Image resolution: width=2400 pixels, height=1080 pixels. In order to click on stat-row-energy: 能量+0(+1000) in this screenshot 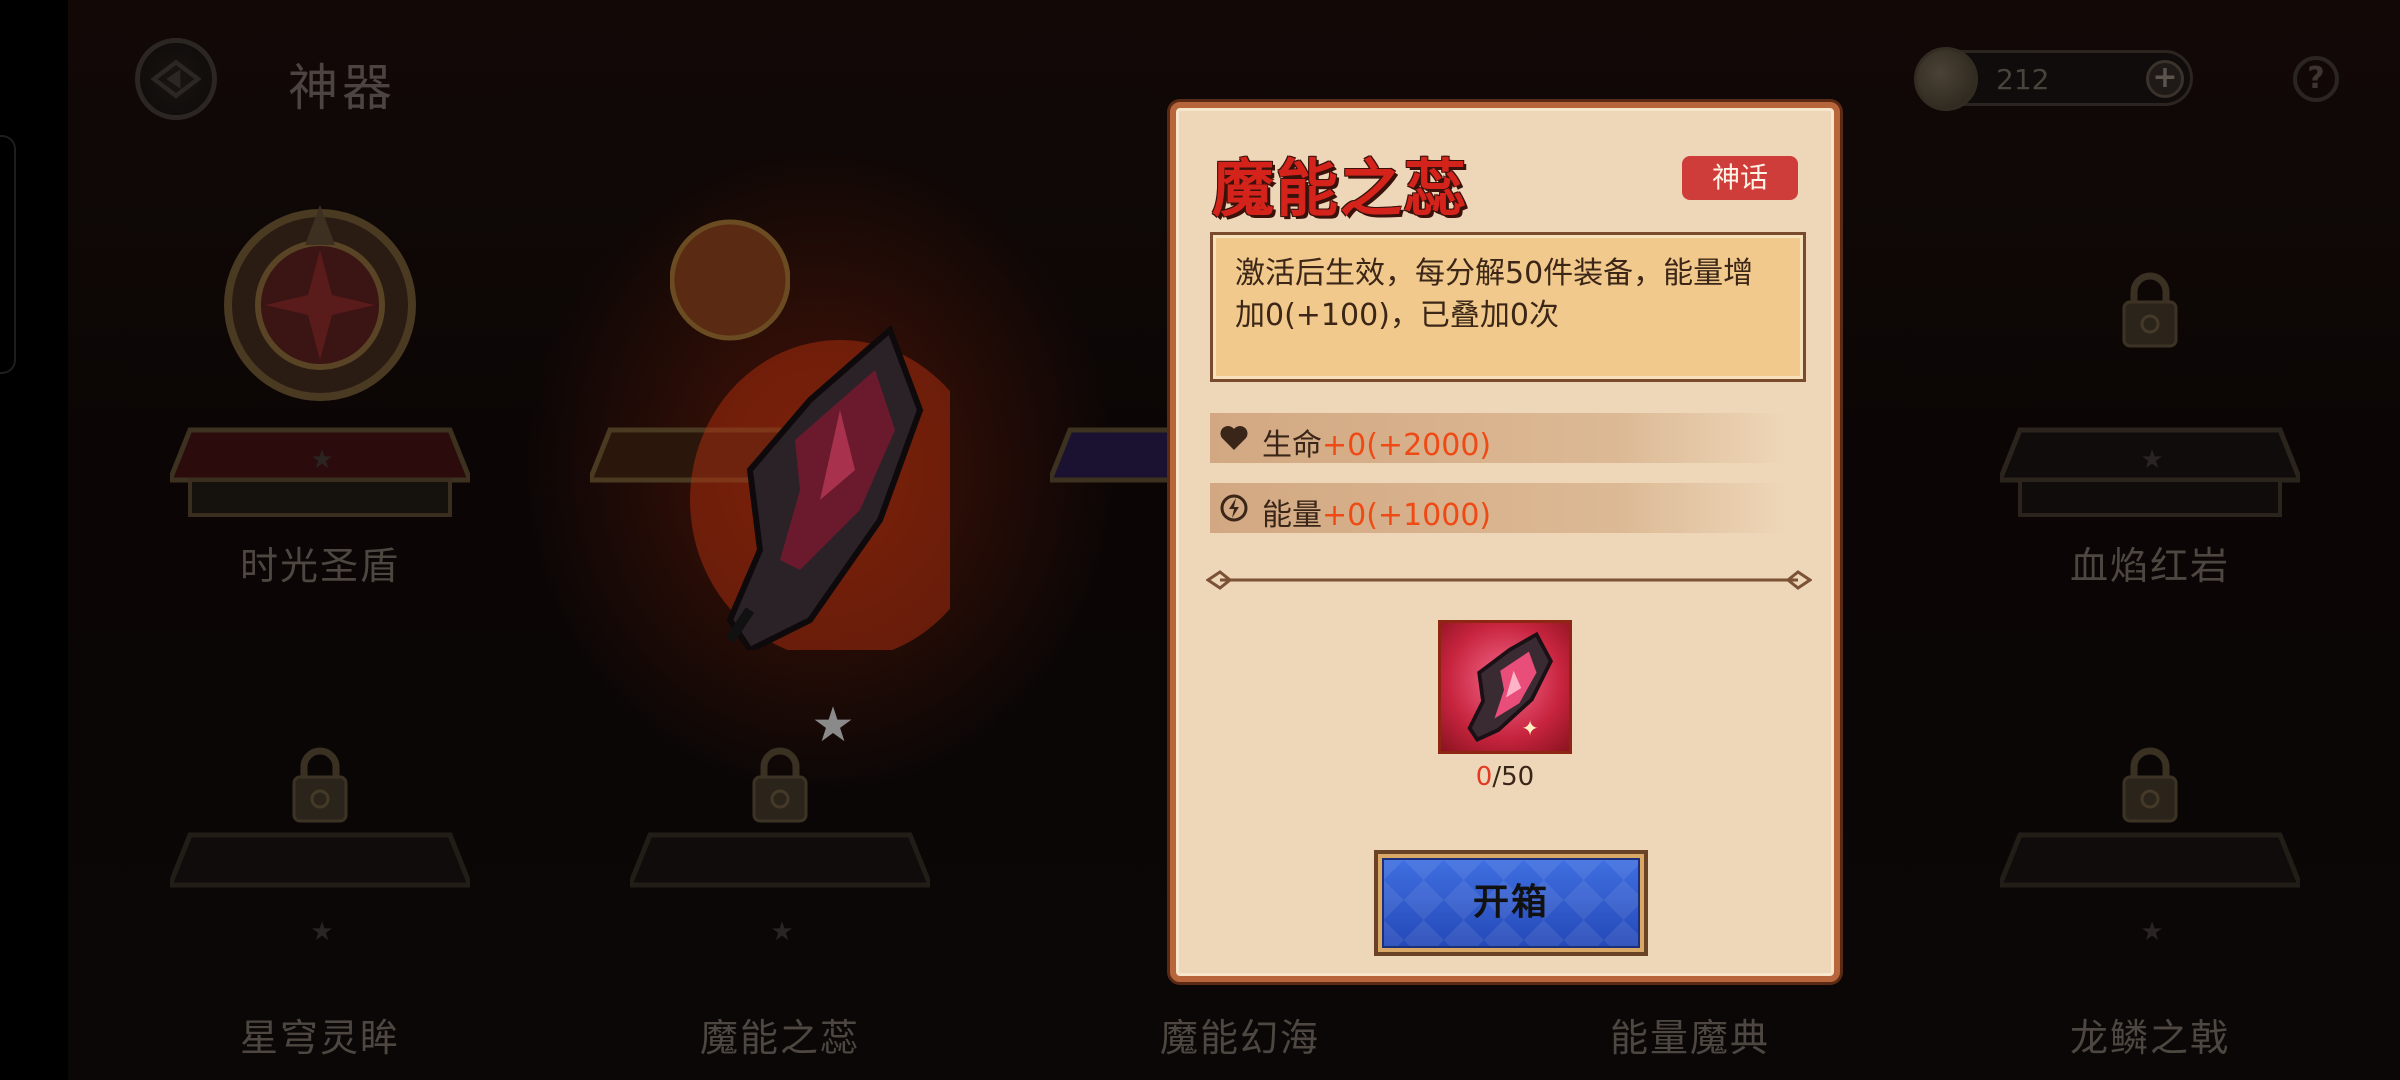, I will do `click(1500, 508)`.